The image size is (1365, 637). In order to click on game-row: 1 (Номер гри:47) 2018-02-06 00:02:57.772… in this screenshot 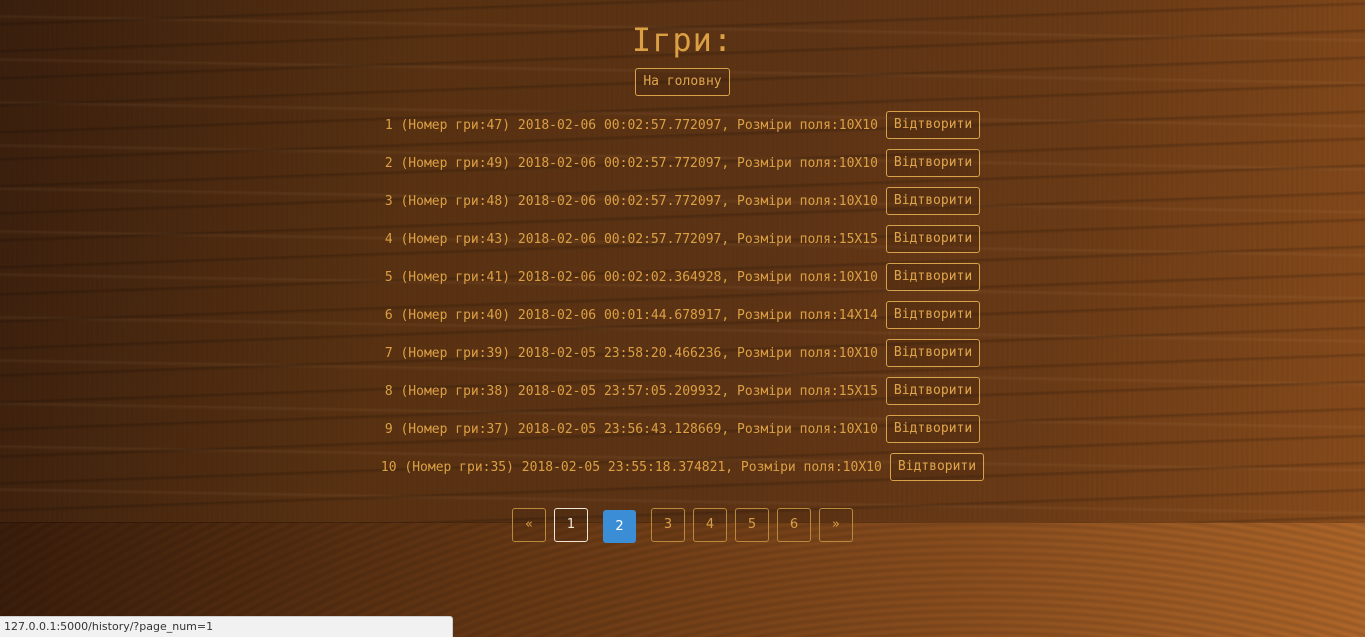, I will do `click(682, 125)`.